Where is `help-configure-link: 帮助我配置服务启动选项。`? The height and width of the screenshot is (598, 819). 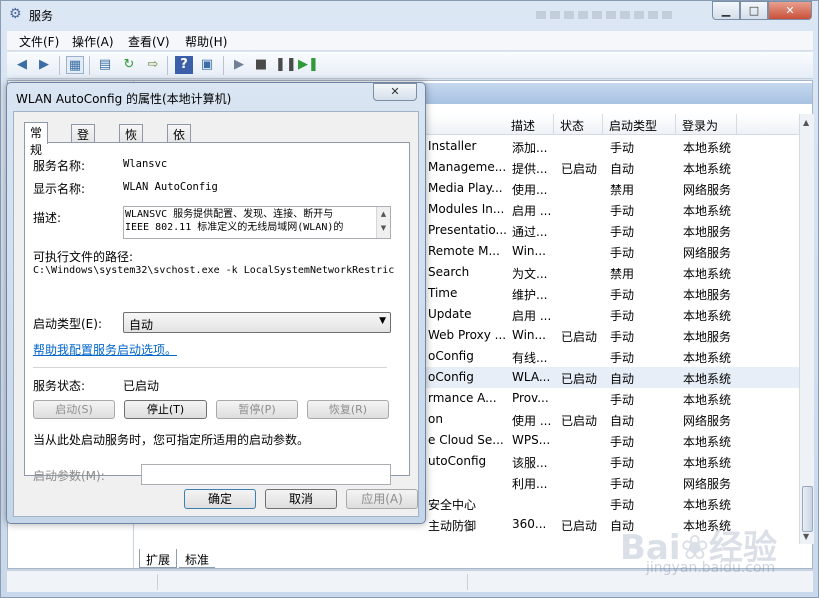 help-configure-link: 帮助我配置服务启动选项。 is located at coordinates (105, 349).